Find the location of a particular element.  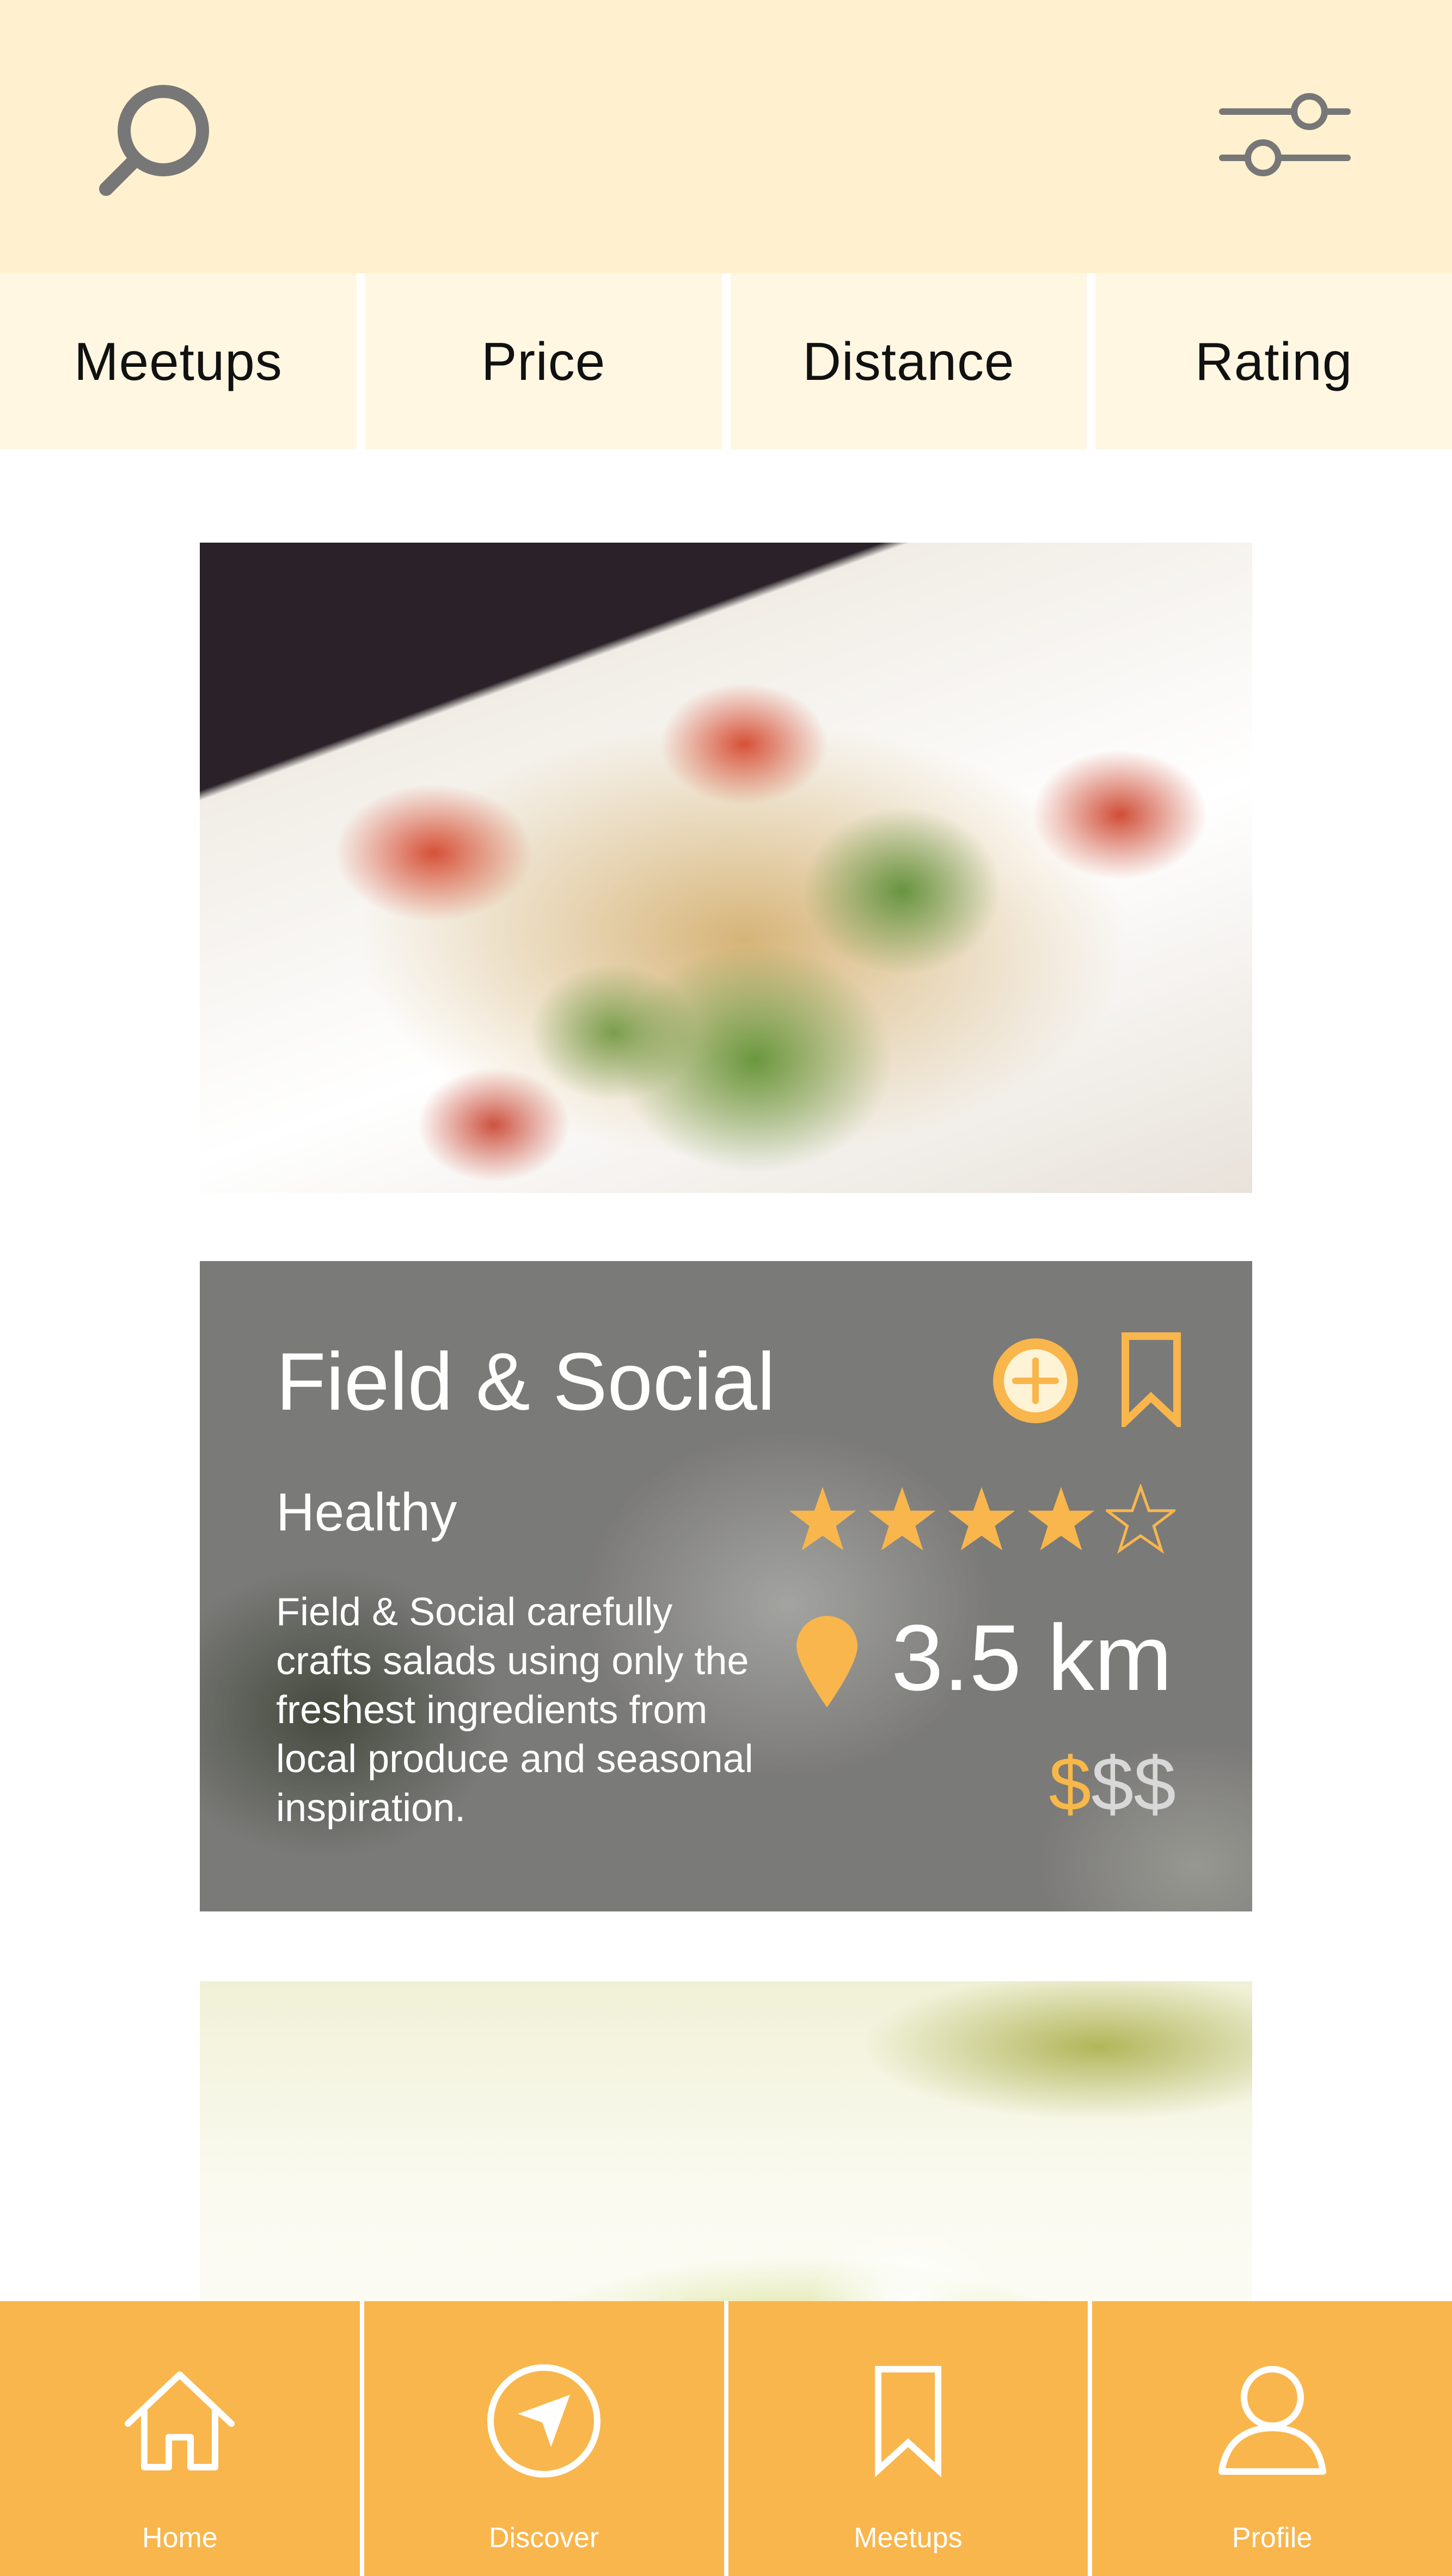

bookmark-button is located at coordinates (1151, 1381).